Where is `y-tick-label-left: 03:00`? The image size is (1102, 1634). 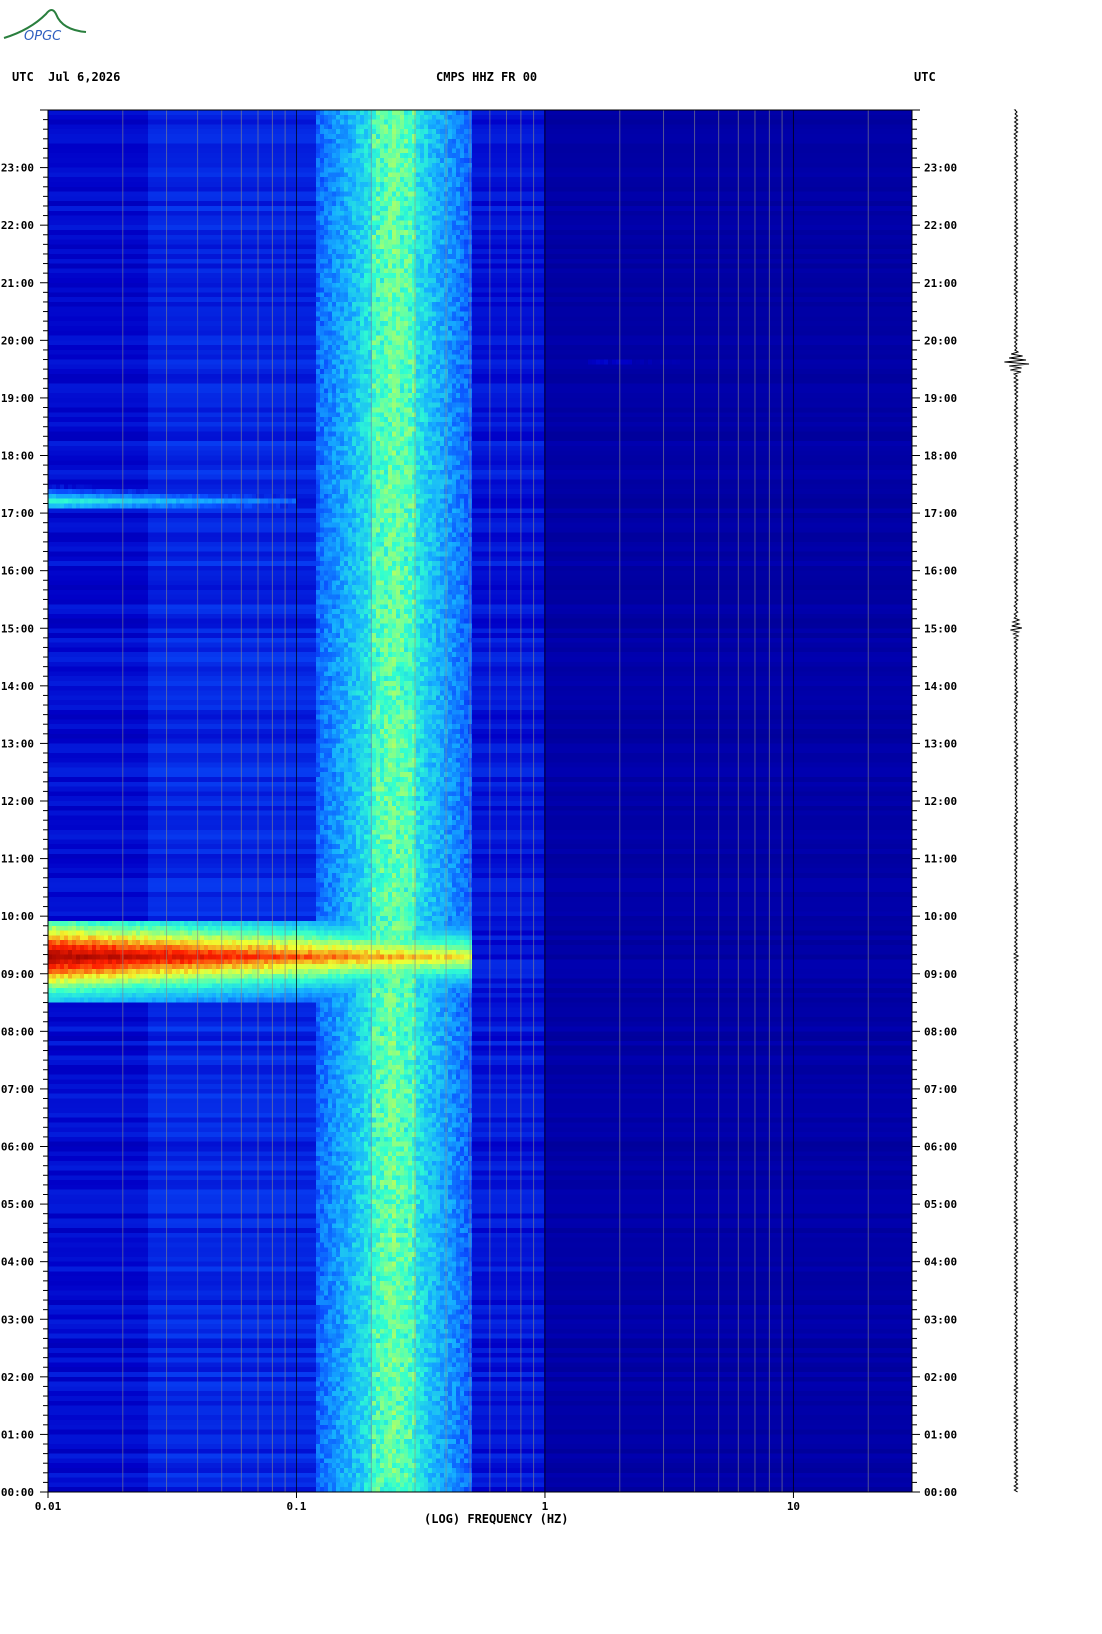
y-tick-label-left: 03:00 is located at coordinates (17, 1319).